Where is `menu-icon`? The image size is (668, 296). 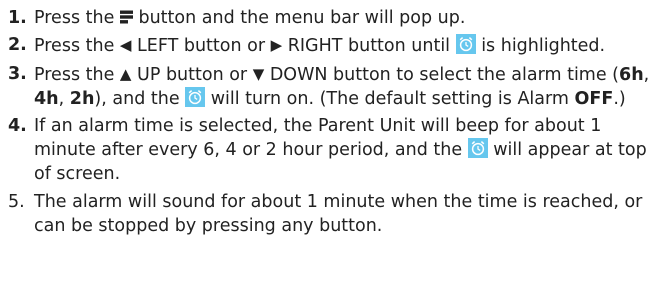 menu-icon is located at coordinates (126, 17).